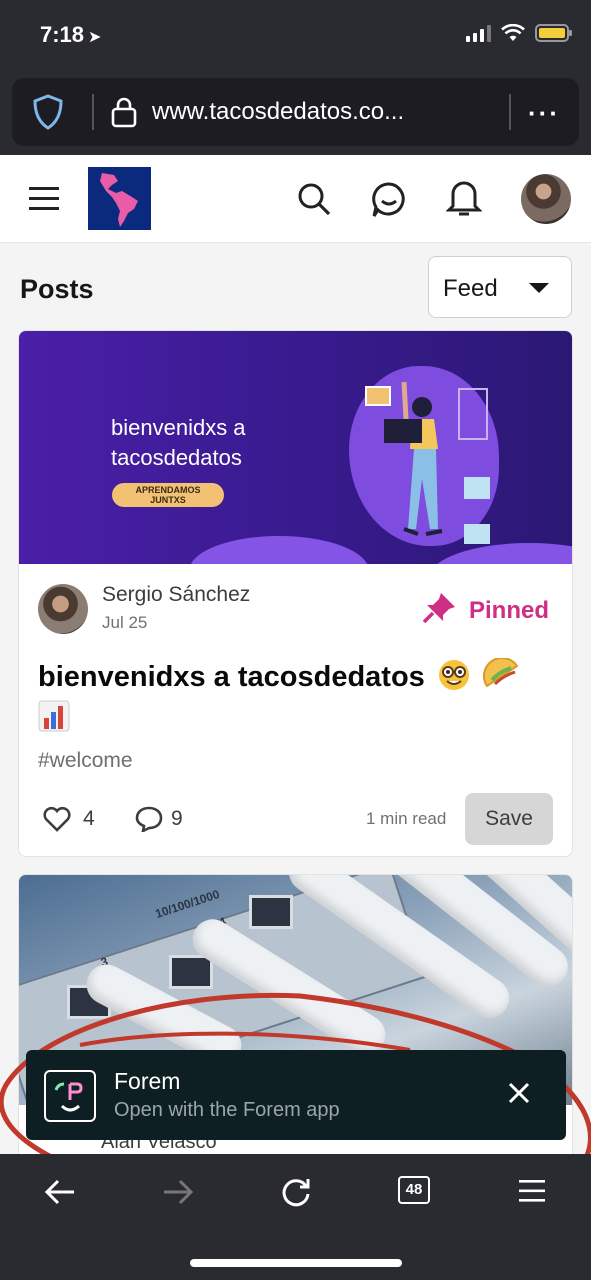  Describe the element at coordinates (176, 595) in the screenshot. I see `author-name: Sergio Sánchez` at that location.